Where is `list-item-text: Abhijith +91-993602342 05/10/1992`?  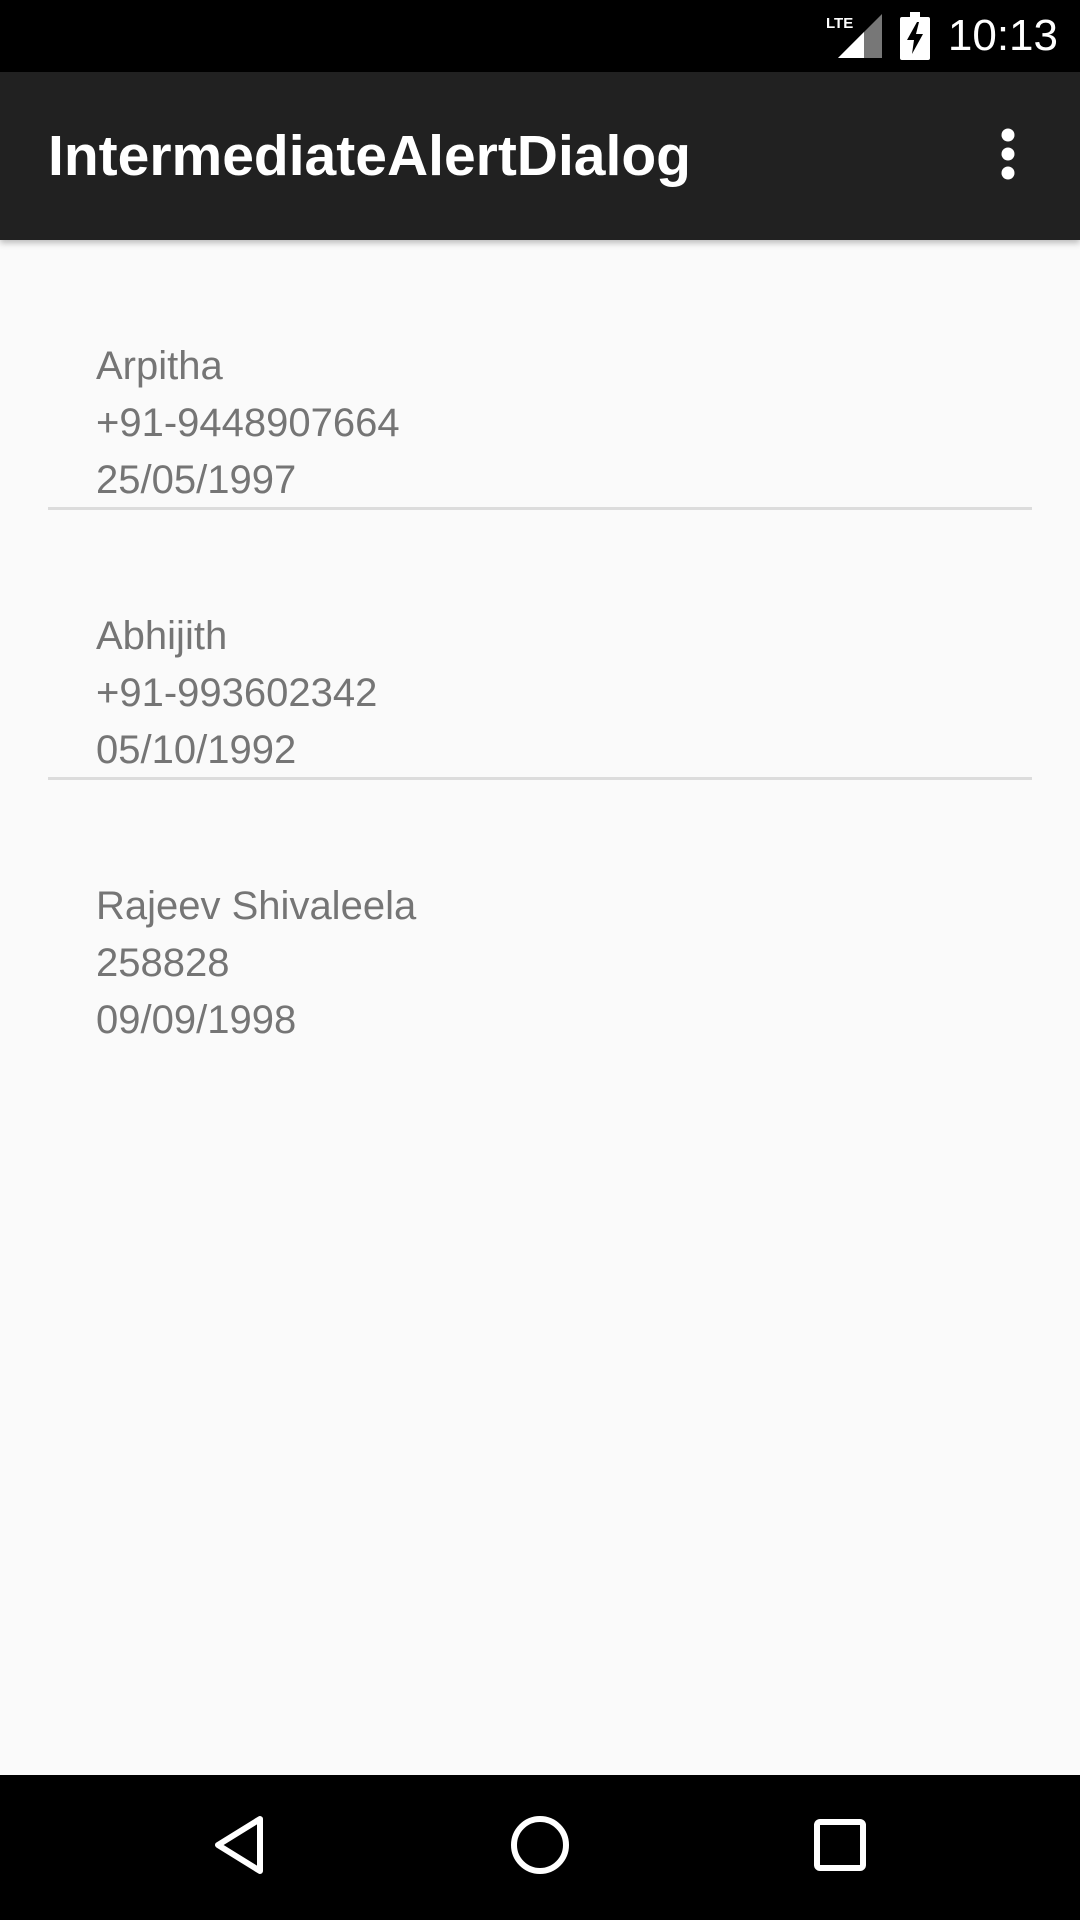 list-item-text: Abhijith +91-993602342 05/10/1992 is located at coordinates (236, 693).